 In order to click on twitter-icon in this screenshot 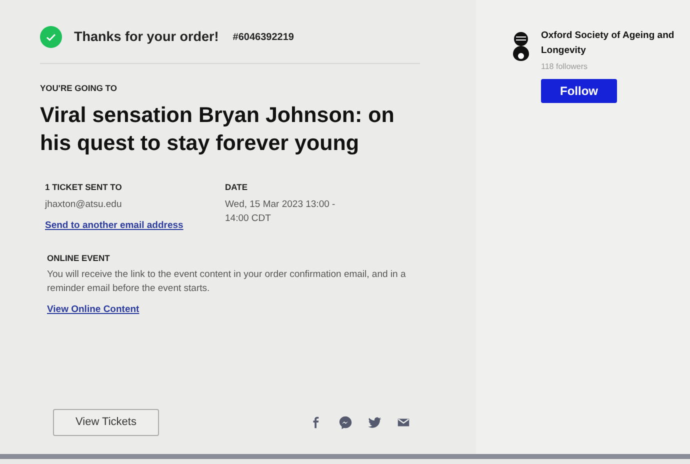, I will do `click(374, 422)`.